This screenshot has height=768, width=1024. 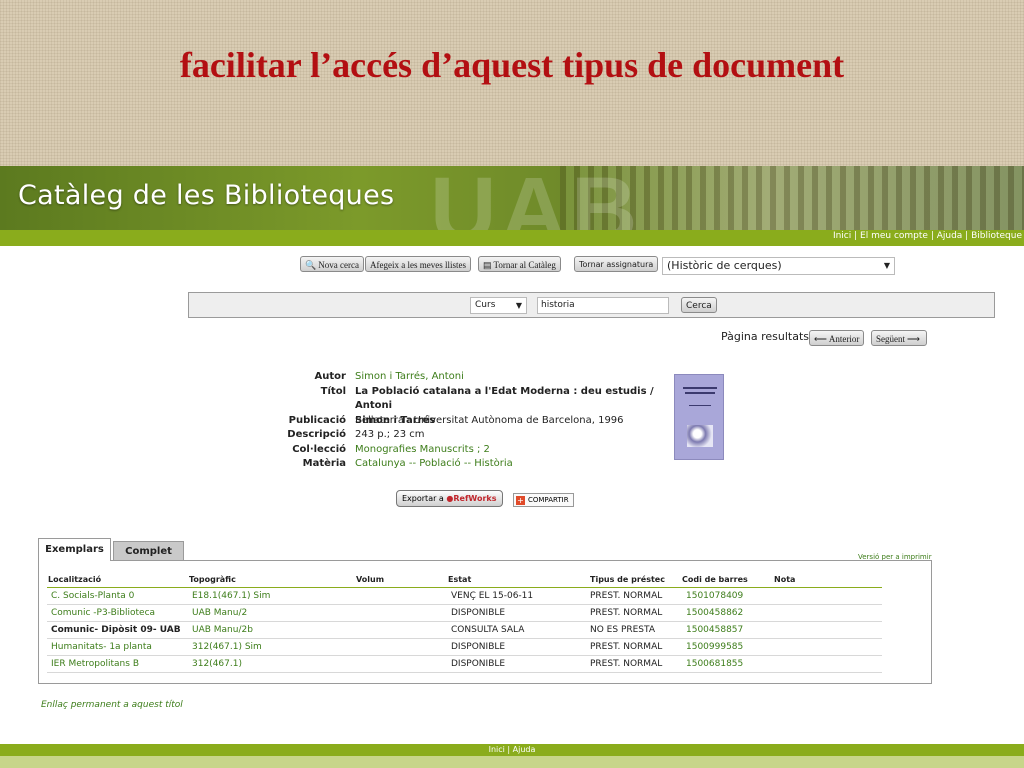 I want to click on back-to-course-button: Tornar assignatura, so click(x=616, y=264).